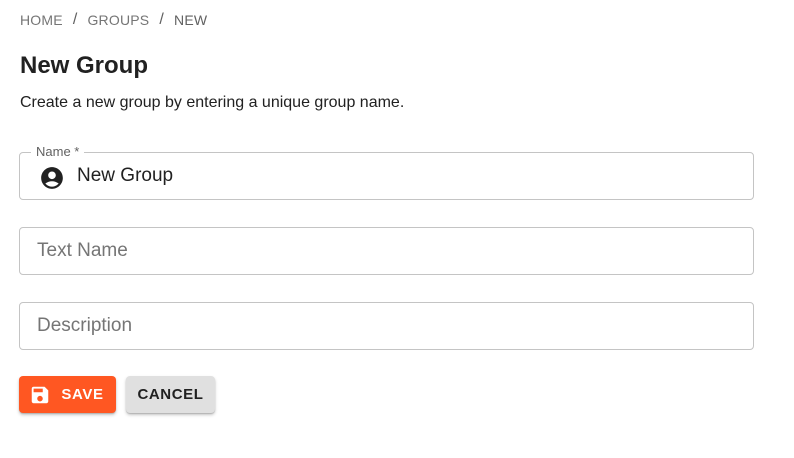 The height and width of the screenshot is (458, 794). Describe the element at coordinates (52, 178) in the screenshot. I see `account-circle-icon` at that location.